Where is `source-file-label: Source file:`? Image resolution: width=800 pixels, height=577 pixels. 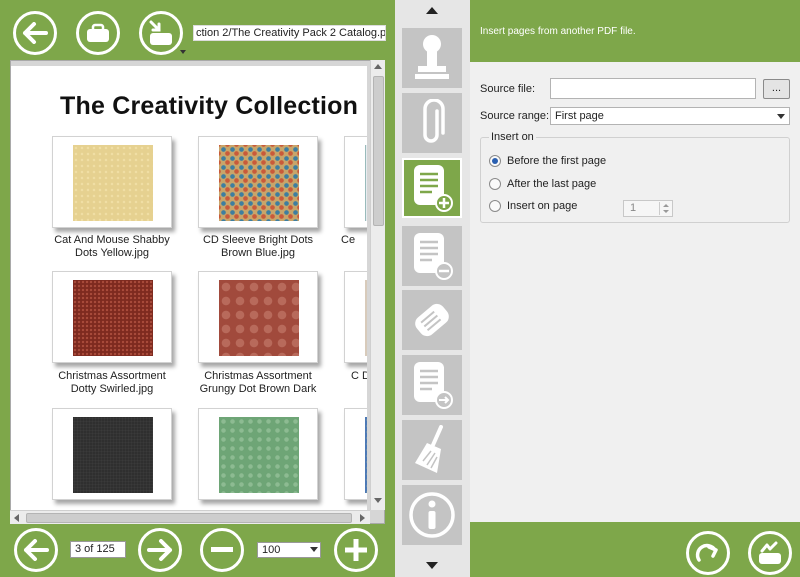 source-file-label: Source file: is located at coordinates (508, 89).